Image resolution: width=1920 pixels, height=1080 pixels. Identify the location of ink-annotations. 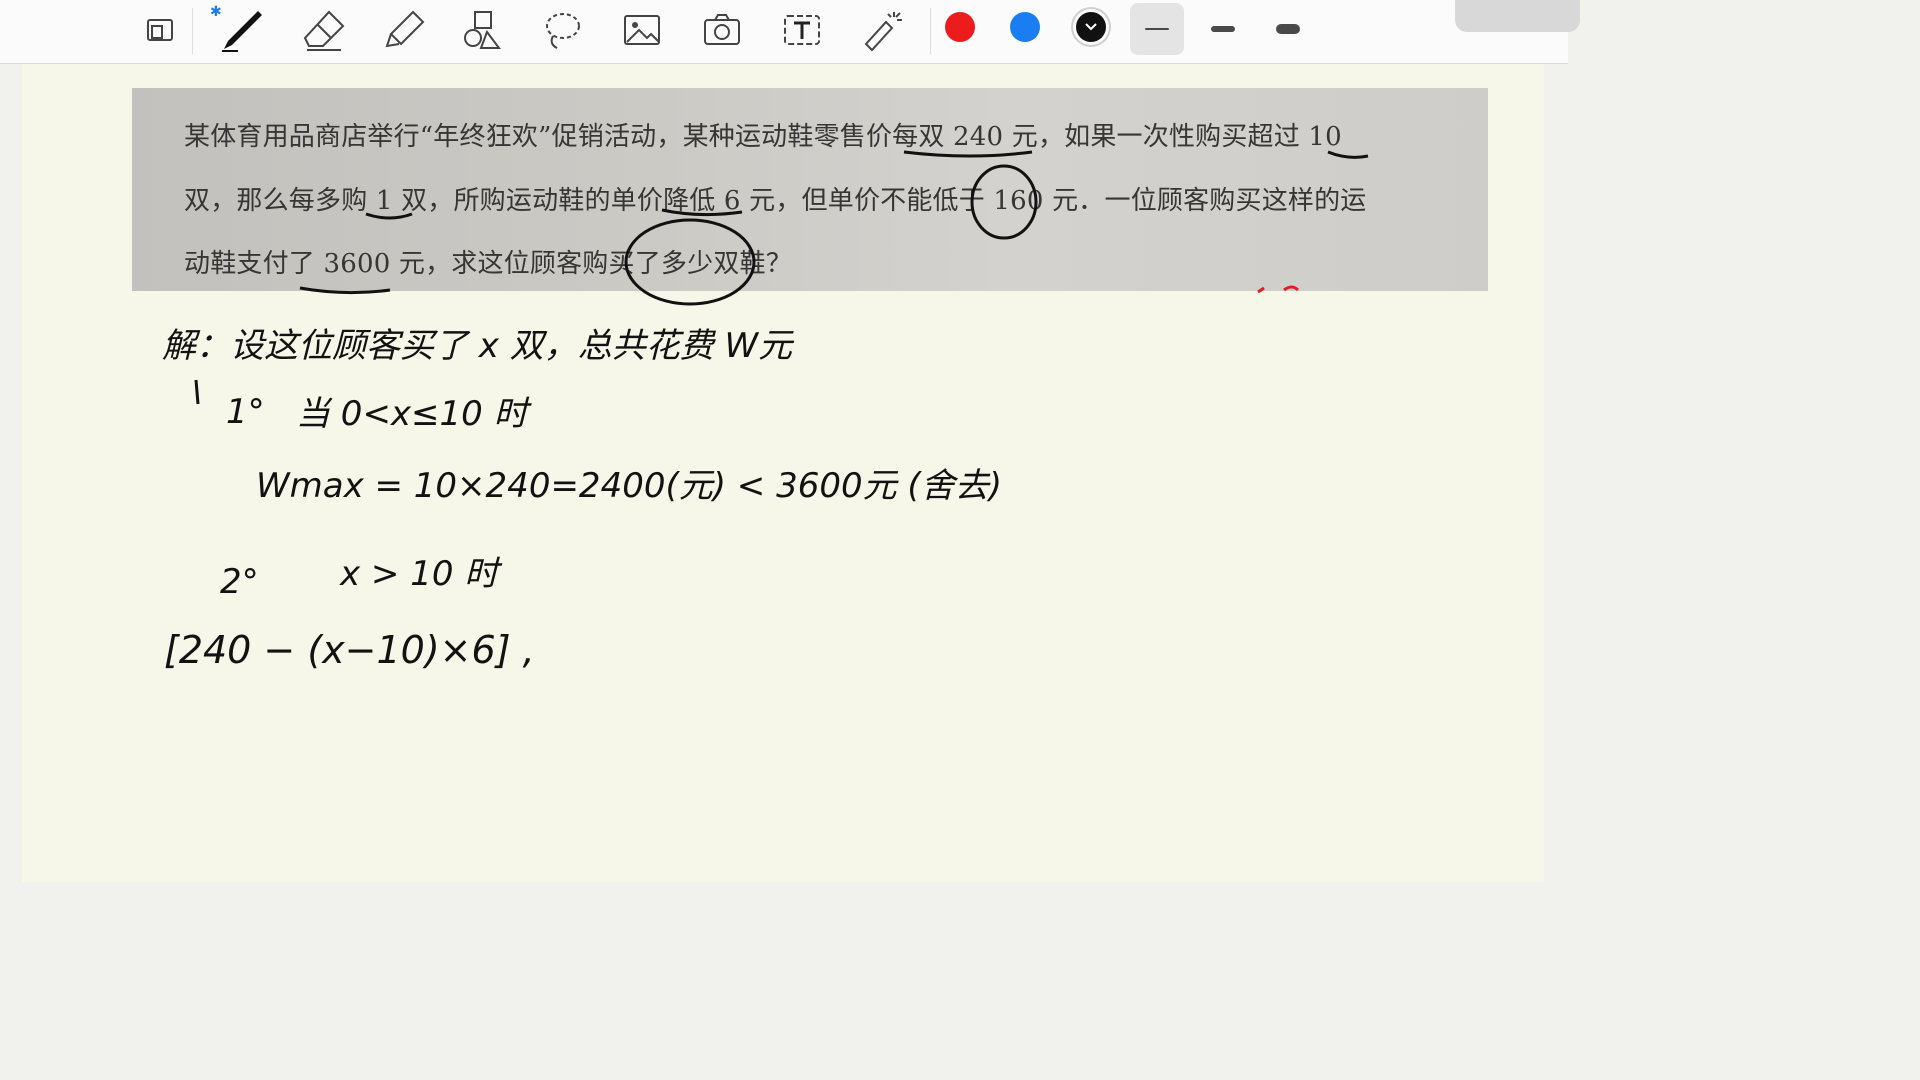
(781, 277).